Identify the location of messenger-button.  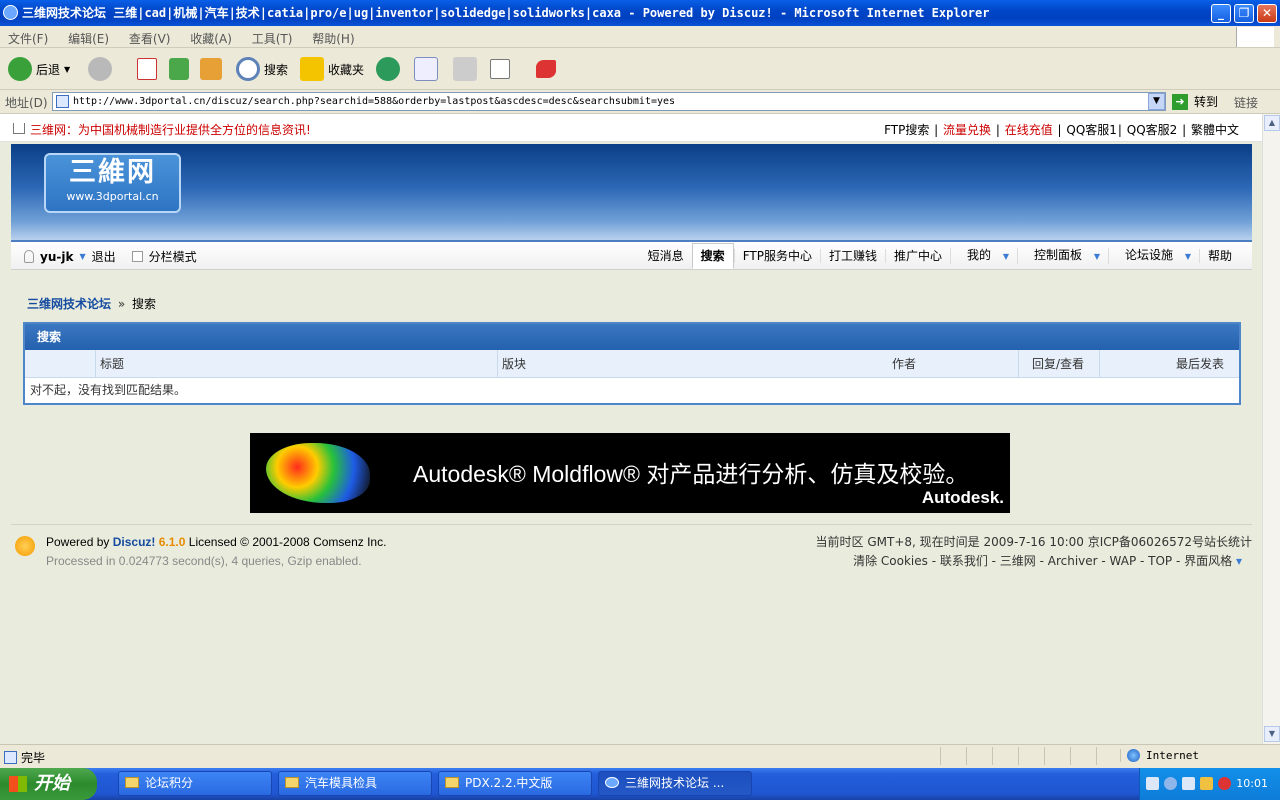
(546, 69).